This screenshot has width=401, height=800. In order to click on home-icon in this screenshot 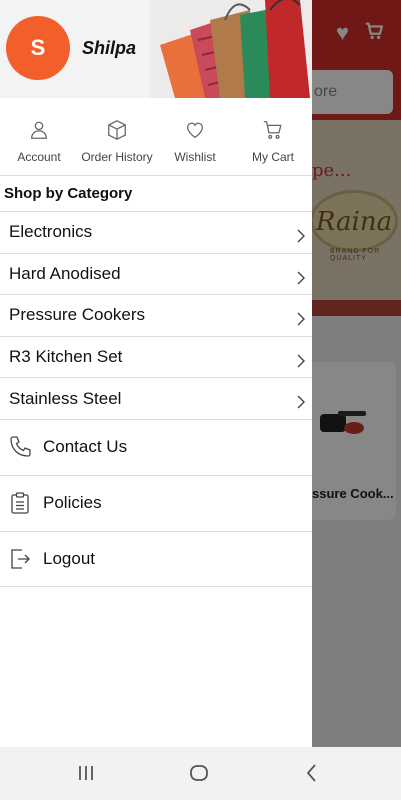, I will do `click(199, 773)`.